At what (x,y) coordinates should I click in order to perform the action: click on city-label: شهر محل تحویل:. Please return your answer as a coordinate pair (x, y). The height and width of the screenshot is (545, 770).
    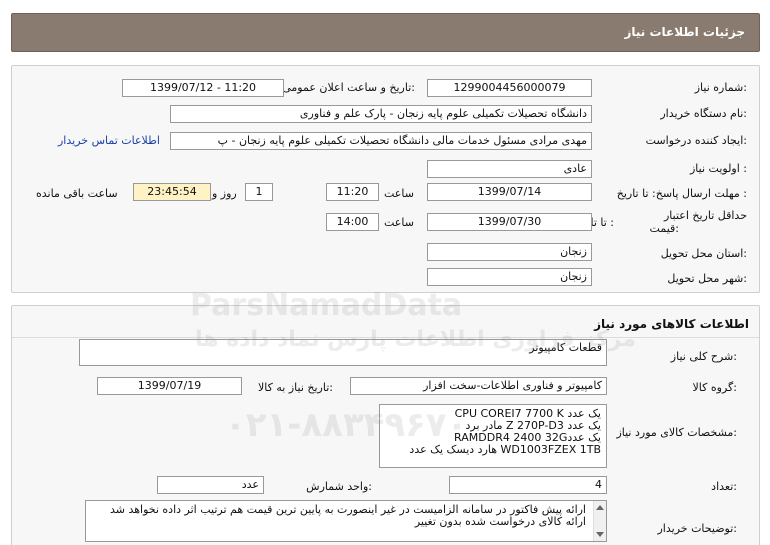
    Looking at the image, I should click on (707, 278).